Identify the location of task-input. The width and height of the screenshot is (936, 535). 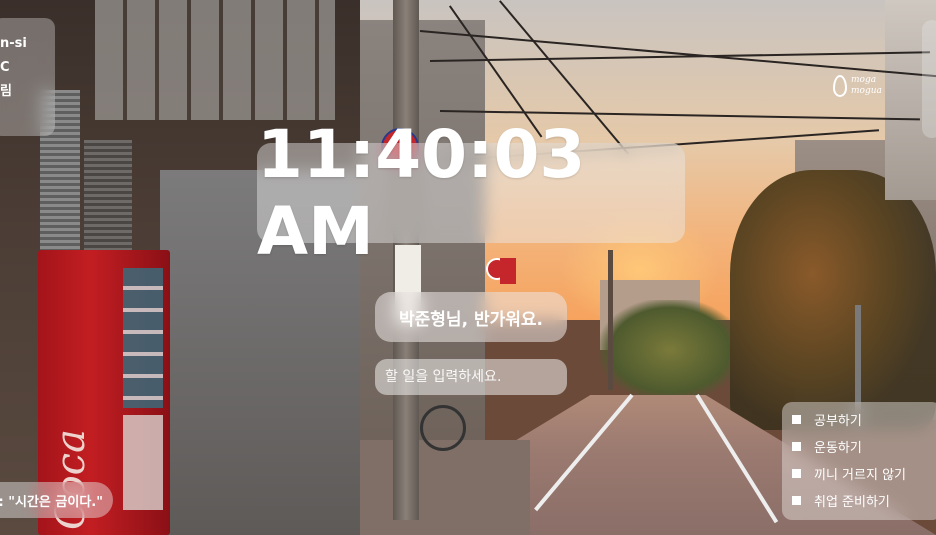
(471, 377).